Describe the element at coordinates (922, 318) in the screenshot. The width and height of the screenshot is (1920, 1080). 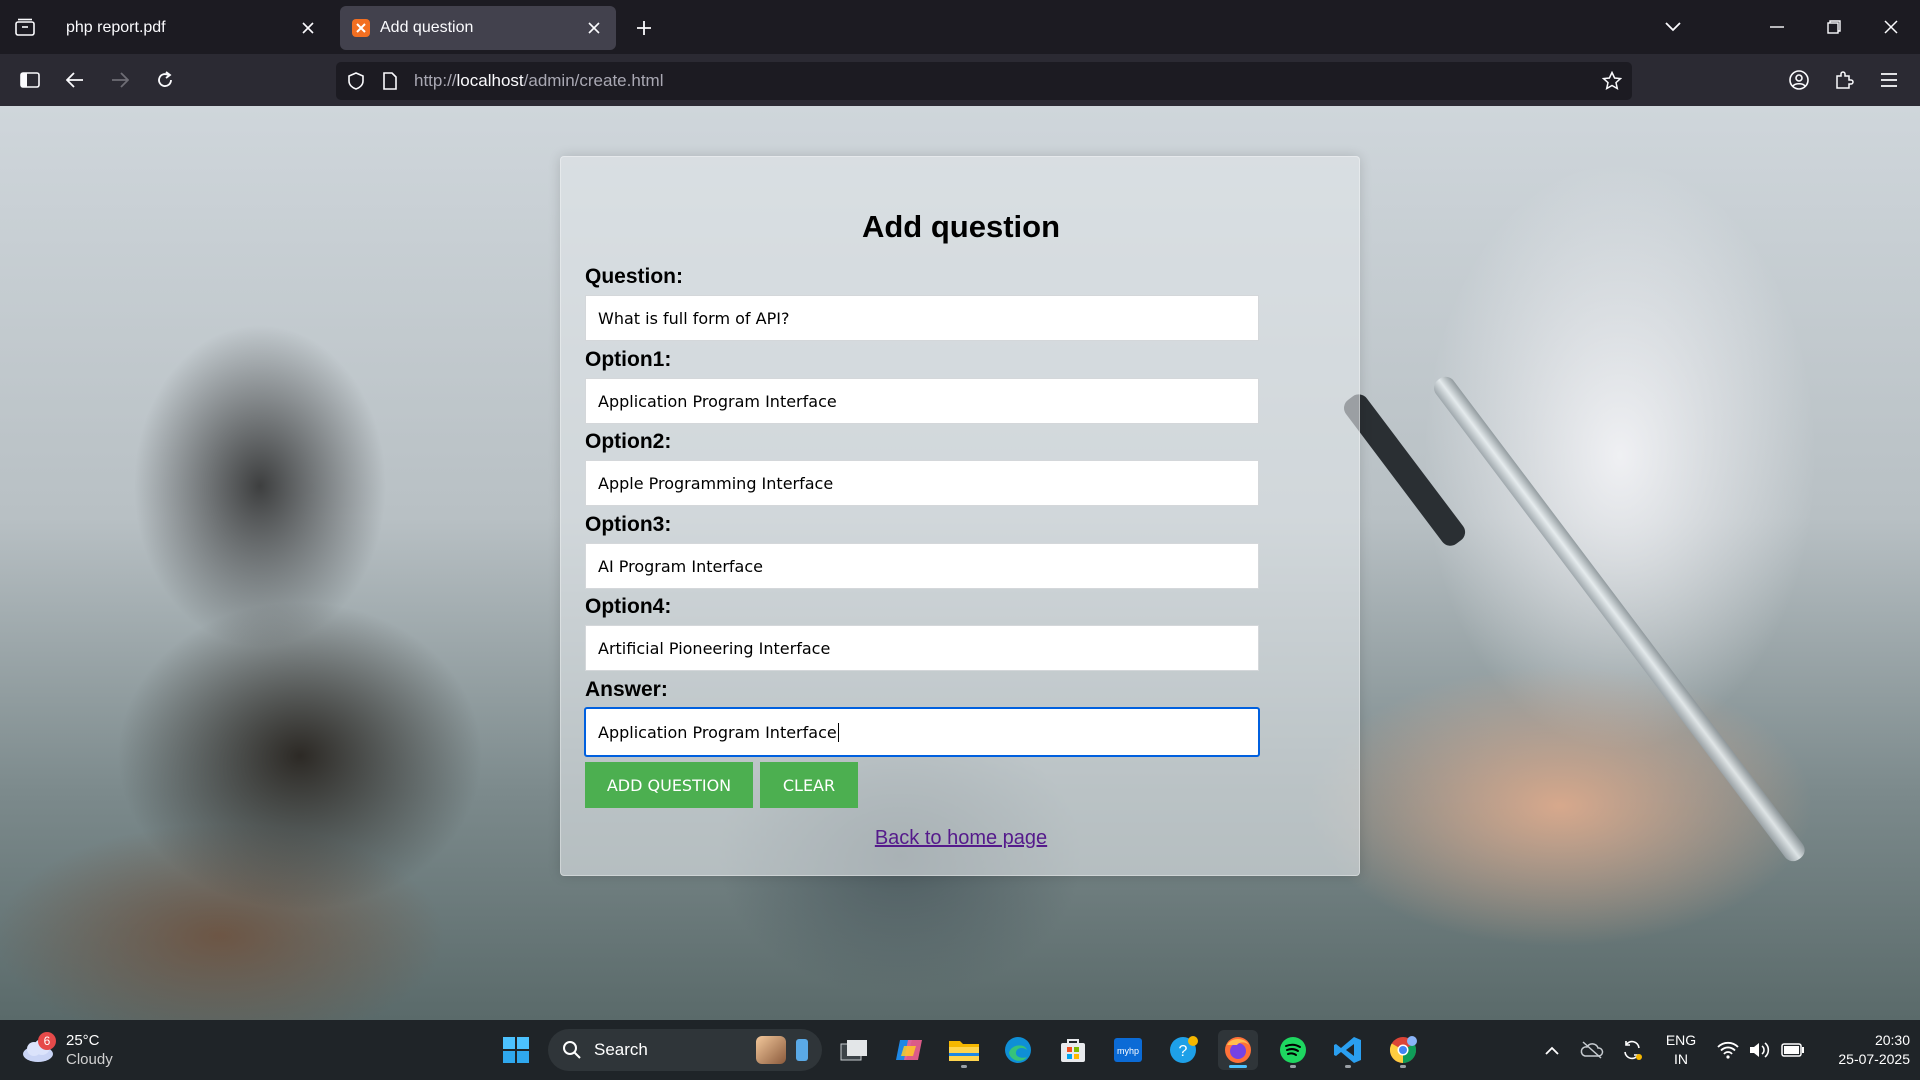
I see `question-input: What is full form of API?` at that location.